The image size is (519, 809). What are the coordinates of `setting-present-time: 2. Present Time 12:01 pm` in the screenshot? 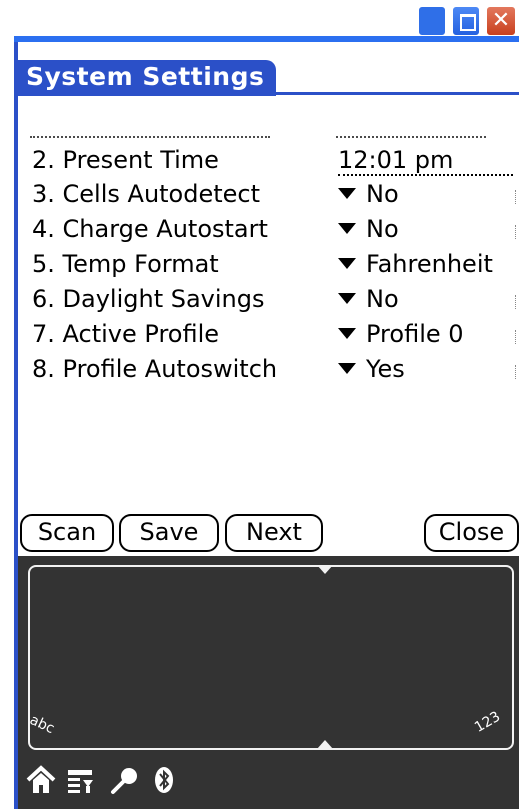 It's located at (268, 161).